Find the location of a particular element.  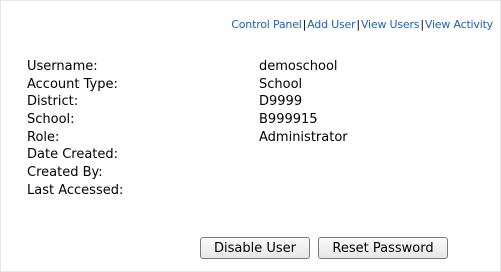

account-type-value: School is located at coordinates (281, 84).